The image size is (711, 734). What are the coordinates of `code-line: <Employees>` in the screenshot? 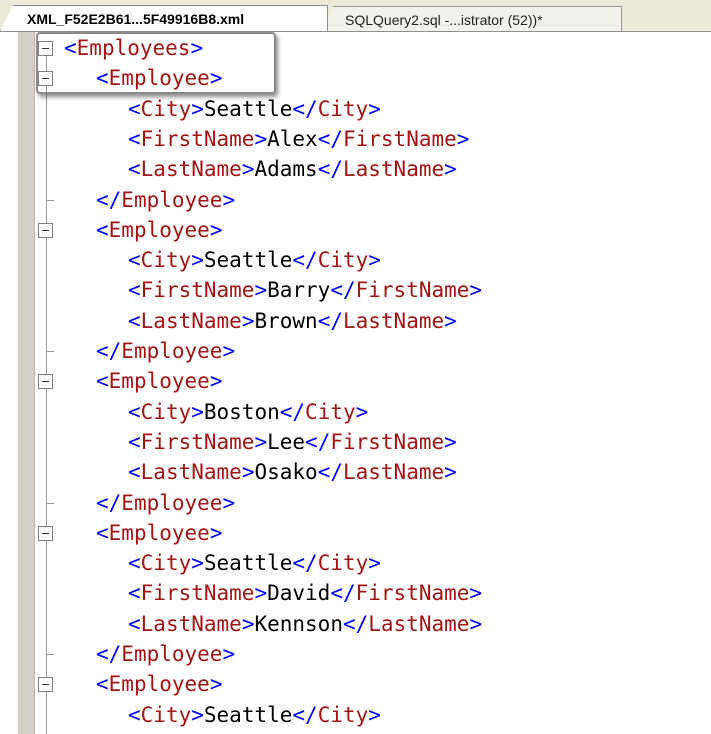 It's located at (355, 48).